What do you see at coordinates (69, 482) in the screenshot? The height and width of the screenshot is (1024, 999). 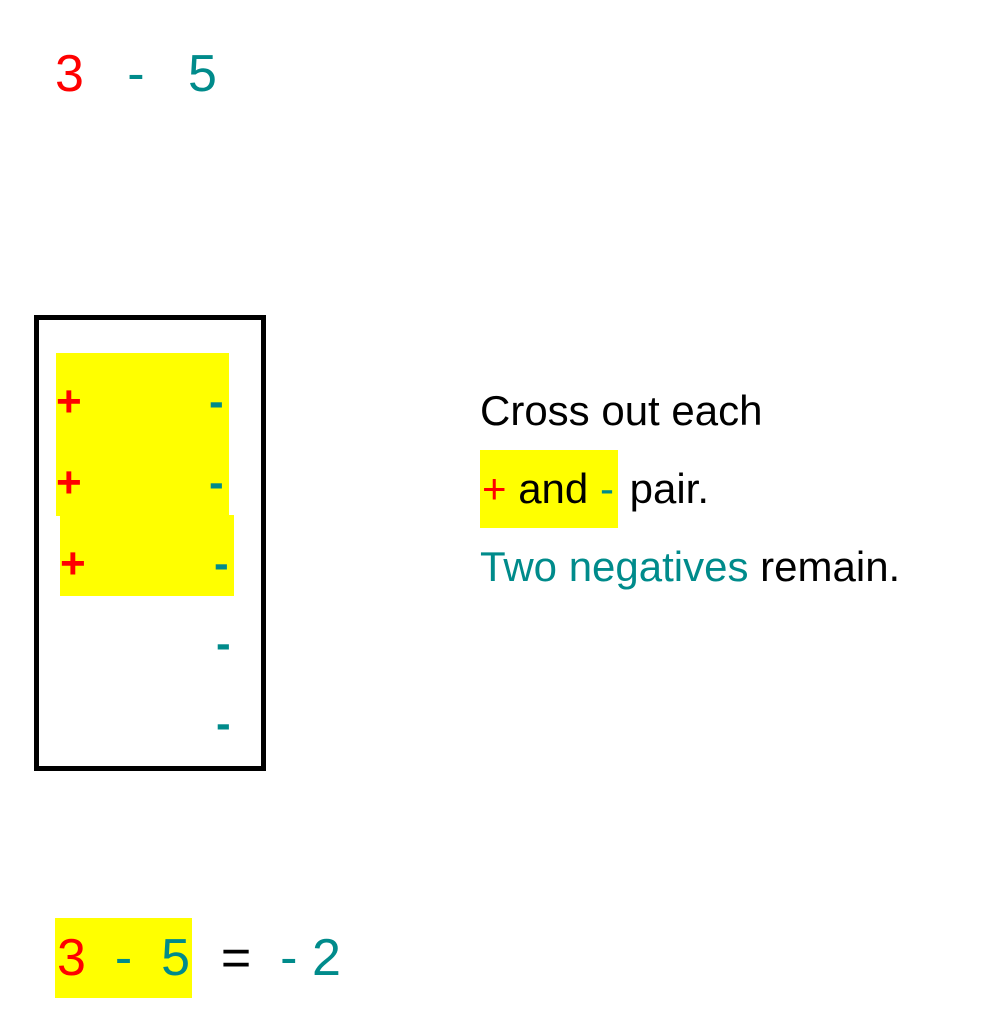 I see `positive-counter-2: +` at bounding box center [69, 482].